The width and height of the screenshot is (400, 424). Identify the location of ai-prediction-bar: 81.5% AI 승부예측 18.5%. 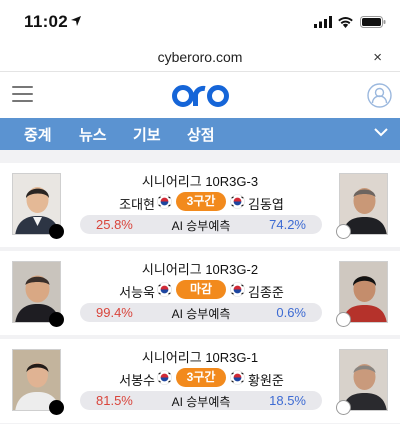
(201, 400).